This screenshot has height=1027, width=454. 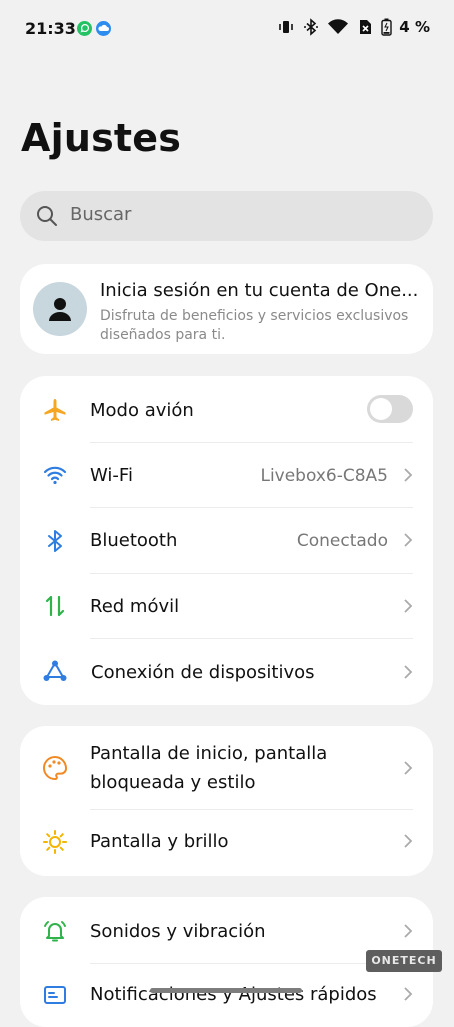 I want to click on watermark-logo: ONETECH, so click(x=404, y=961).